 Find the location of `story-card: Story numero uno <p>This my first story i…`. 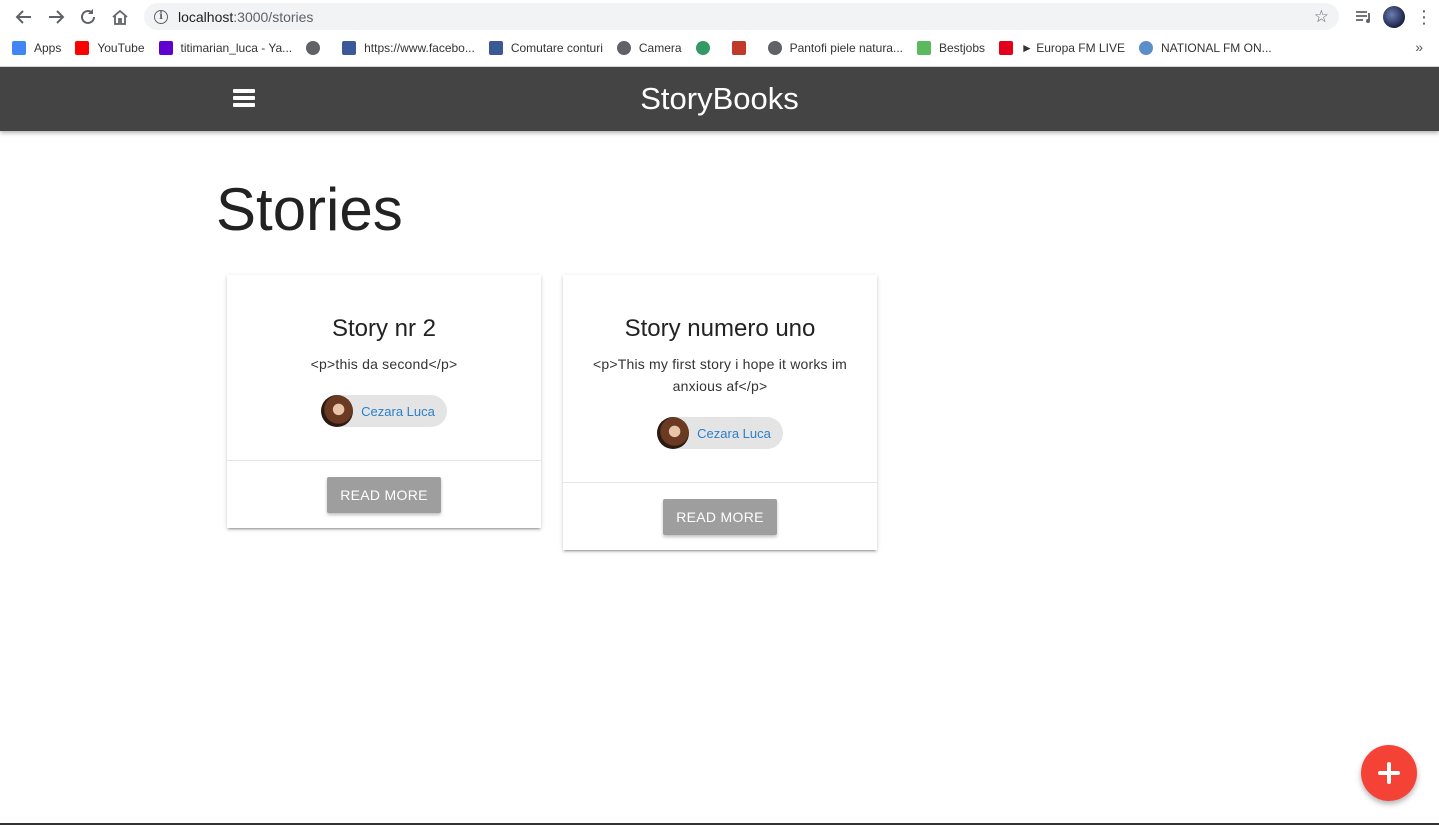

story-card: Story numero uno <p>This my first story i… is located at coordinates (720, 412).